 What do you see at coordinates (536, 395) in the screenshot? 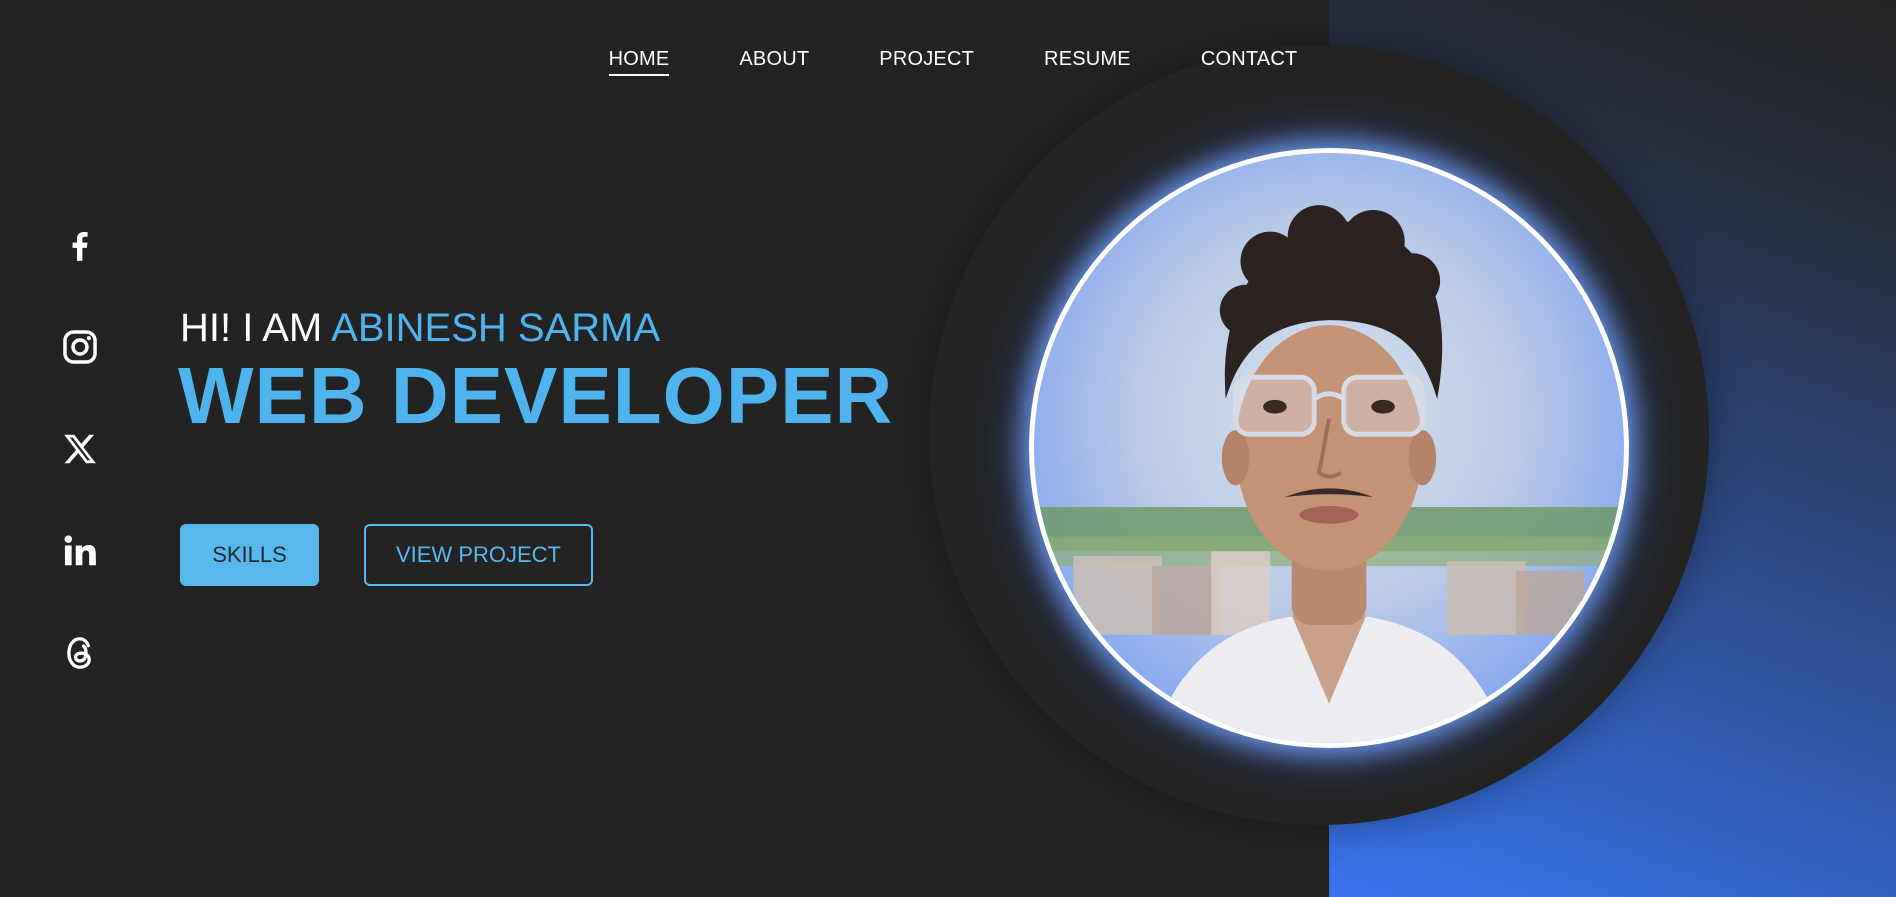
I see `hero-role: WEB DEVELOPER` at bounding box center [536, 395].